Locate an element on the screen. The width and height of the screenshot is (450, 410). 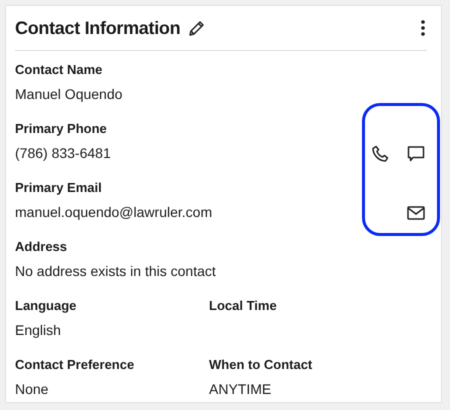
message-icon is located at coordinates (416, 153).